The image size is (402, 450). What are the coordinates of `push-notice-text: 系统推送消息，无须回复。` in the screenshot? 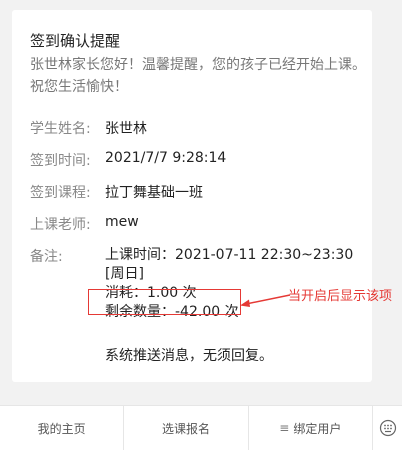 It's located at (189, 356).